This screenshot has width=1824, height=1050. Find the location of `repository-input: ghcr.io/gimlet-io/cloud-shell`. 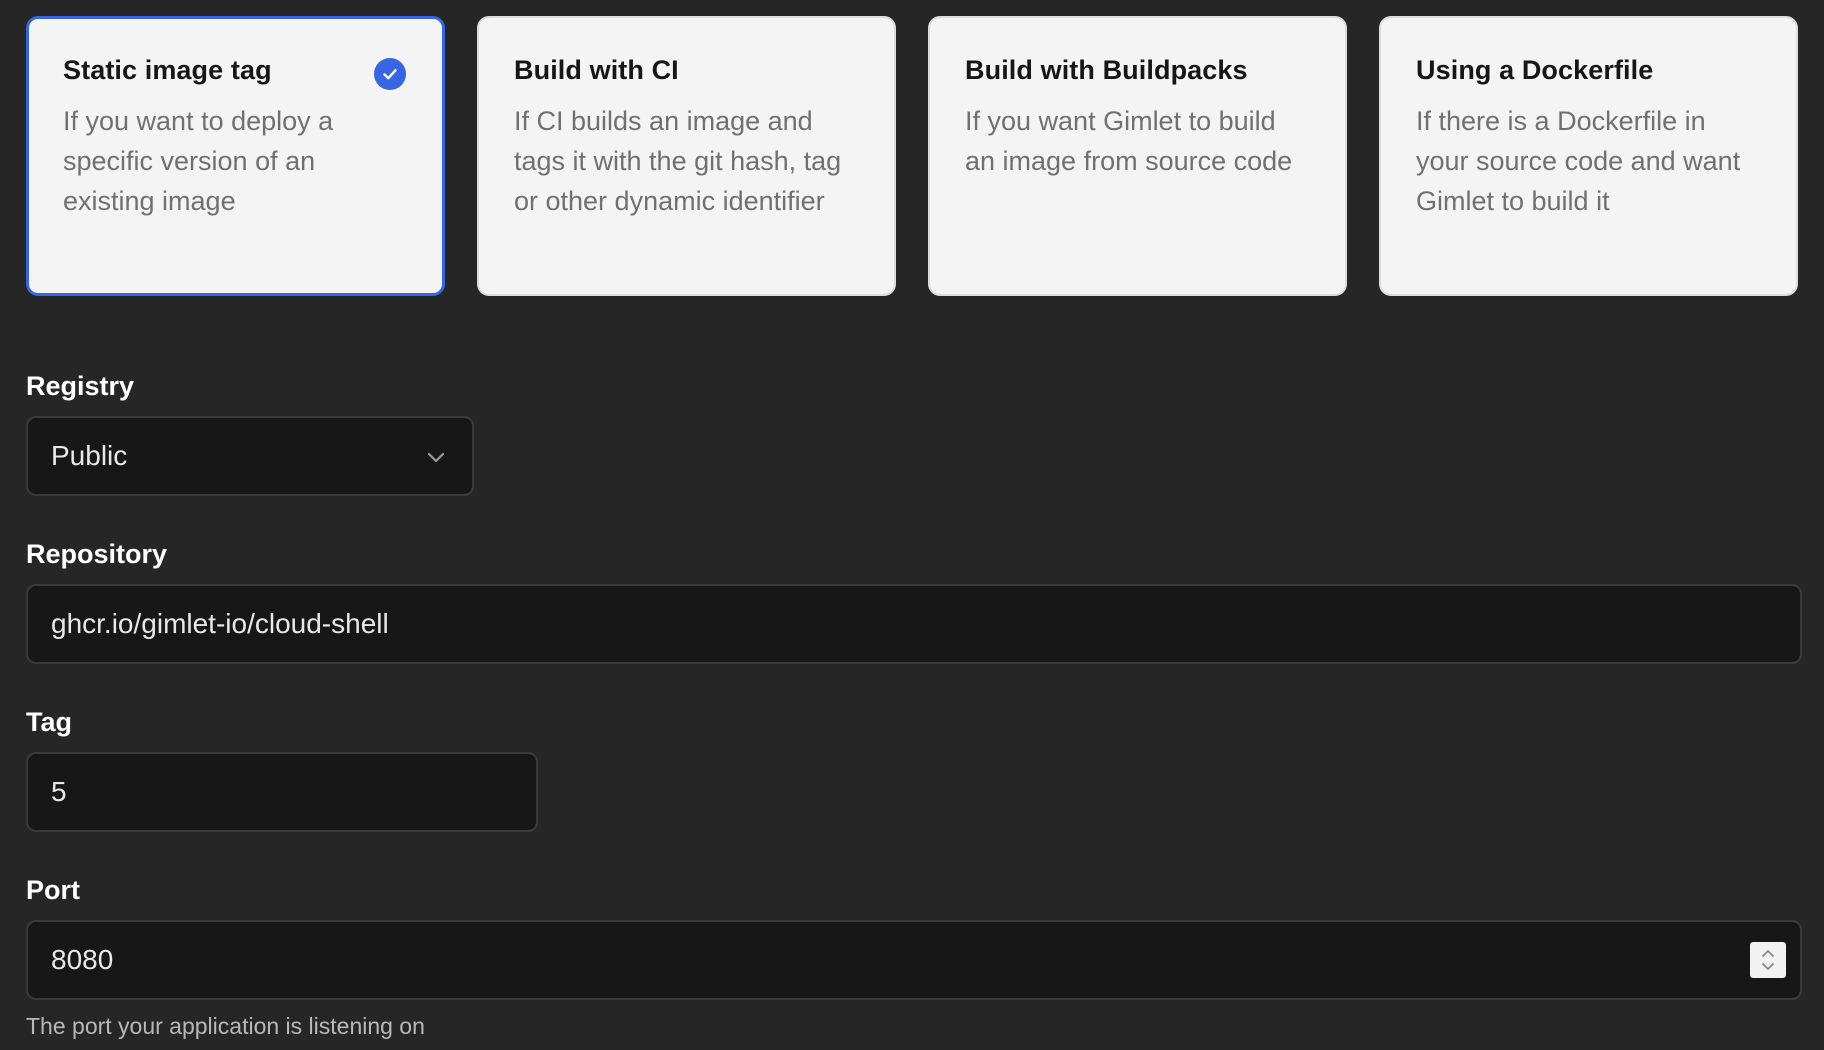

repository-input: ghcr.io/gimlet-io/cloud-shell is located at coordinates (914, 624).